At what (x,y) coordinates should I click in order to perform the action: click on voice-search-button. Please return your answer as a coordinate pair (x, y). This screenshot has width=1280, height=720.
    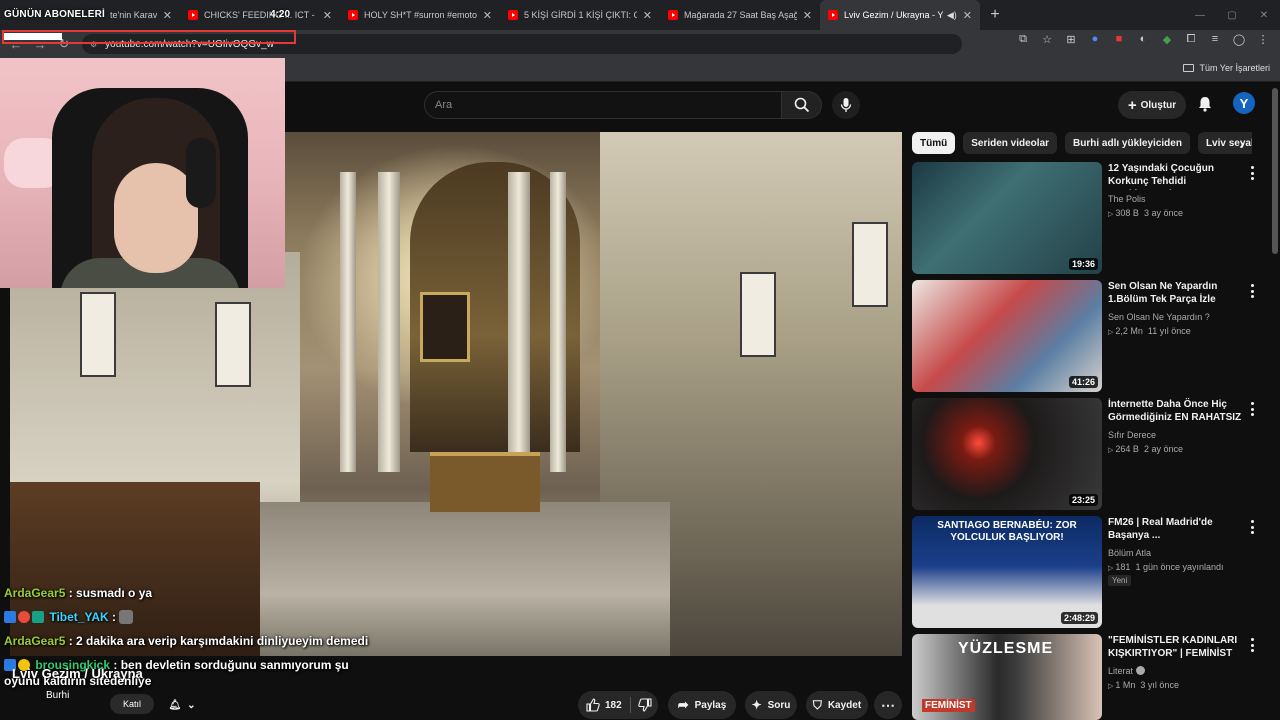
    Looking at the image, I should click on (846, 105).